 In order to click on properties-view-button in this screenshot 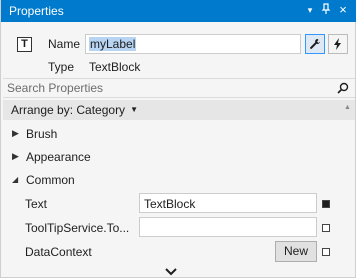, I will do `click(315, 44)`.